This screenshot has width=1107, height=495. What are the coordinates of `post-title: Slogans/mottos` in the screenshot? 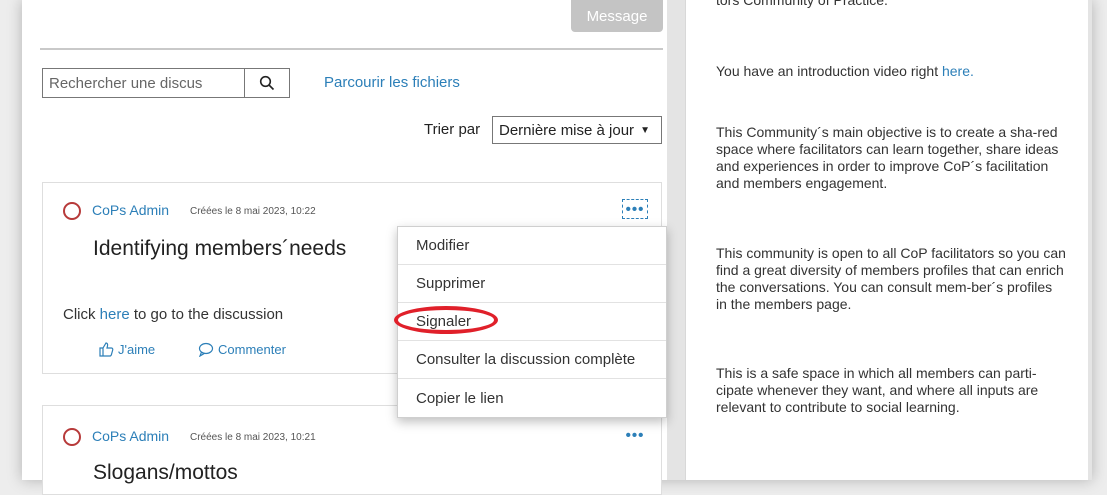 It's located at (165, 473).